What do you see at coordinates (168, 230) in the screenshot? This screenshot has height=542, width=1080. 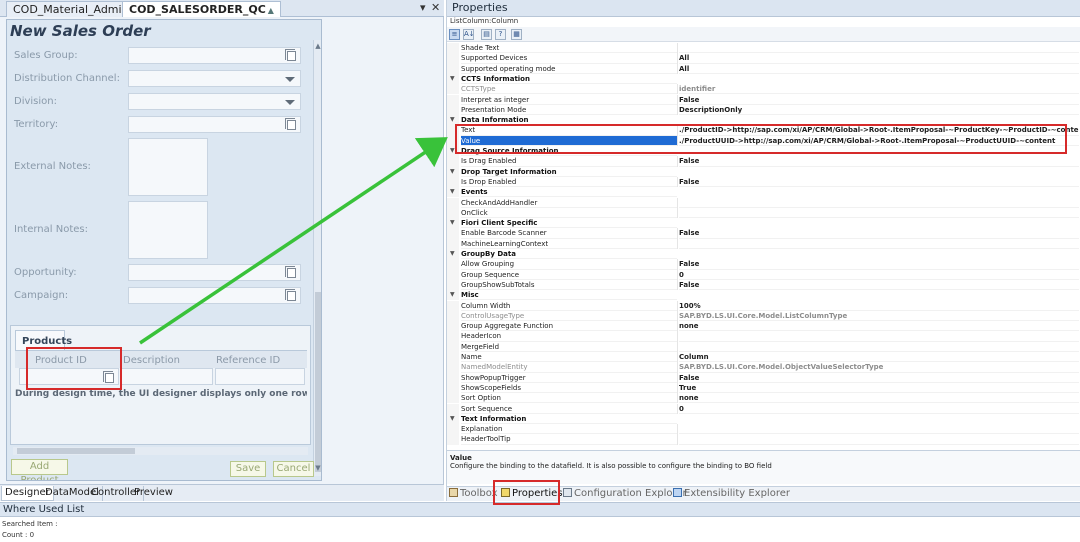 I see `internal-notes-textarea` at bounding box center [168, 230].